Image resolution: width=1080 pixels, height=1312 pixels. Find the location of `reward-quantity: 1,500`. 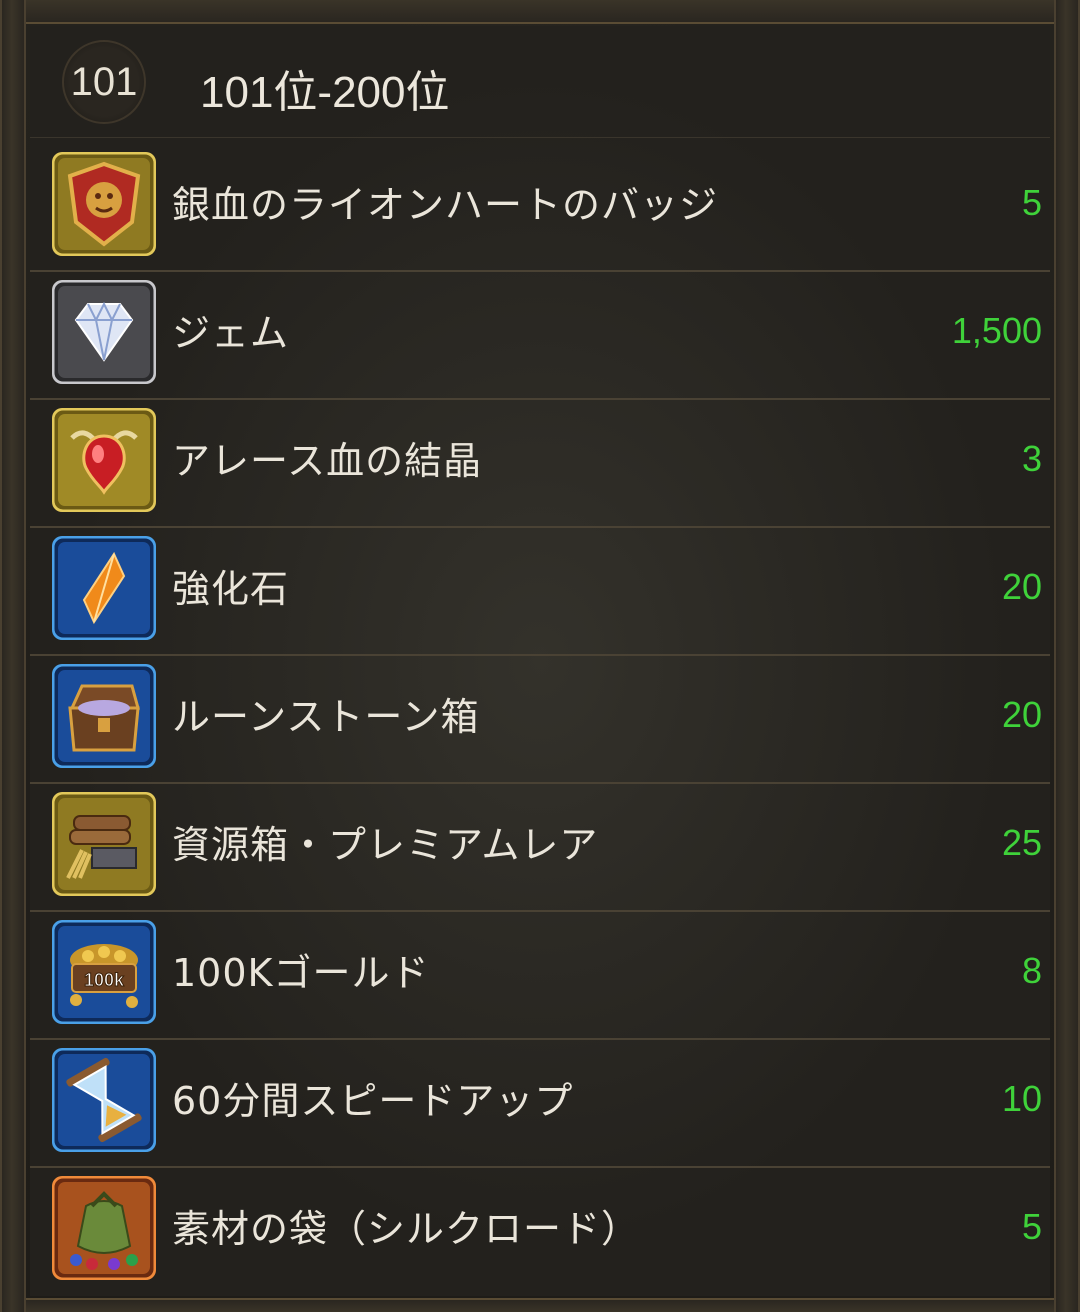

reward-quantity: 1,500 is located at coordinates (996, 330).